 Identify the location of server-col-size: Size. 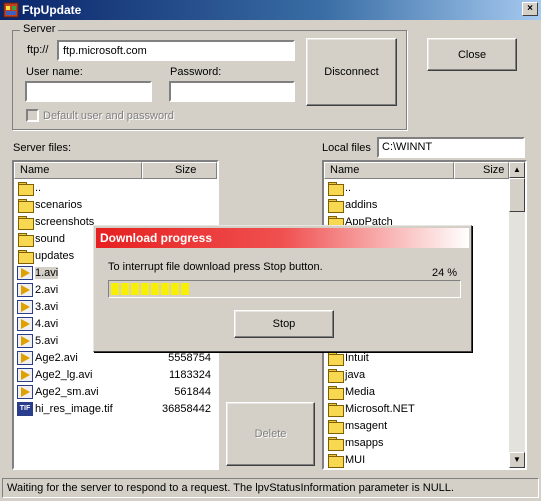
(179, 170).